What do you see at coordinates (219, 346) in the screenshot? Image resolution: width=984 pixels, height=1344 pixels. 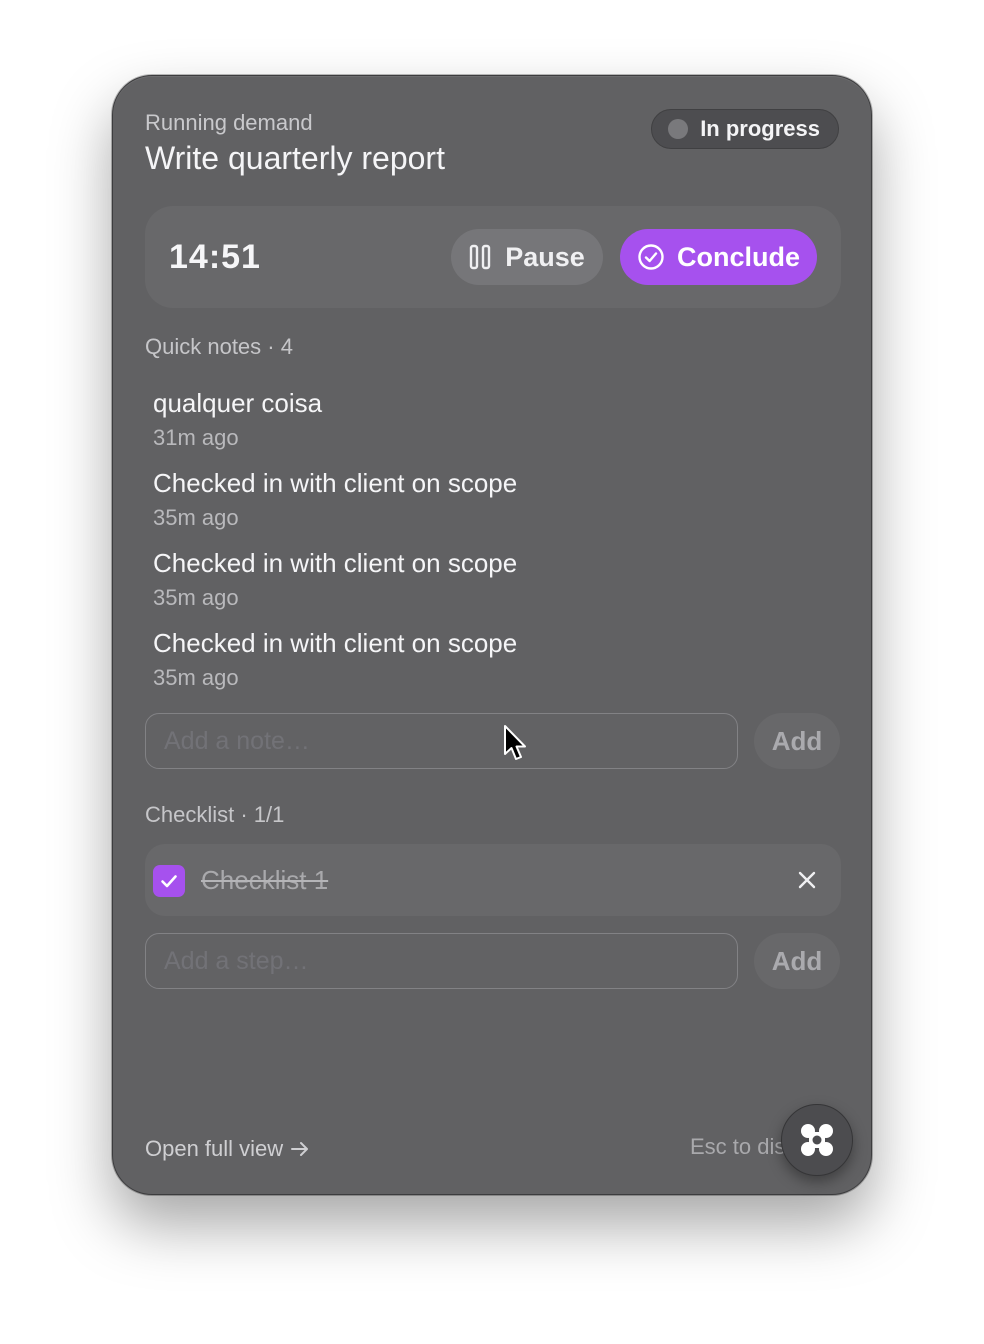 I see `notes-section-label: Quick notes · 4` at bounding box center [219, 346].